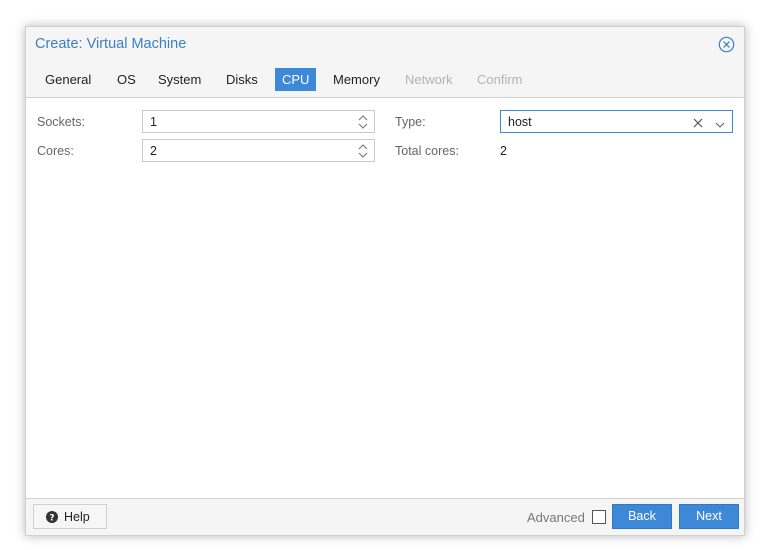 The height and width of the screenshot is (550, 760). Describe the element at coordinates (258, 121) in the screenshot. I see `sockets-spinner: 1` at that location.